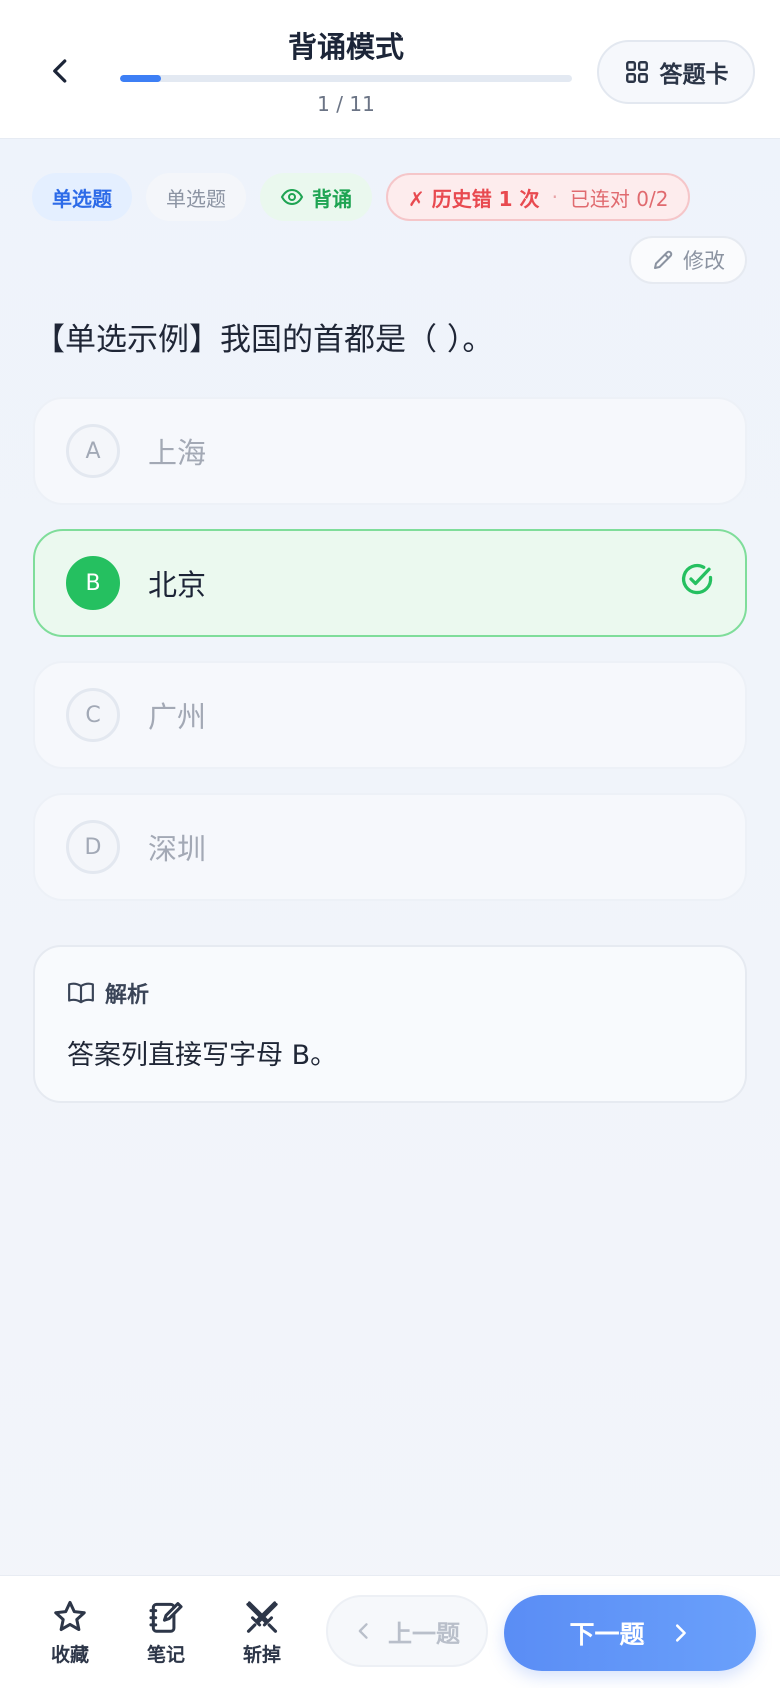 This screenshot has width=780, height=1688. Describe the element at coordinates (93, 583) in the screenshot. I see `option-letter: B` at that location.